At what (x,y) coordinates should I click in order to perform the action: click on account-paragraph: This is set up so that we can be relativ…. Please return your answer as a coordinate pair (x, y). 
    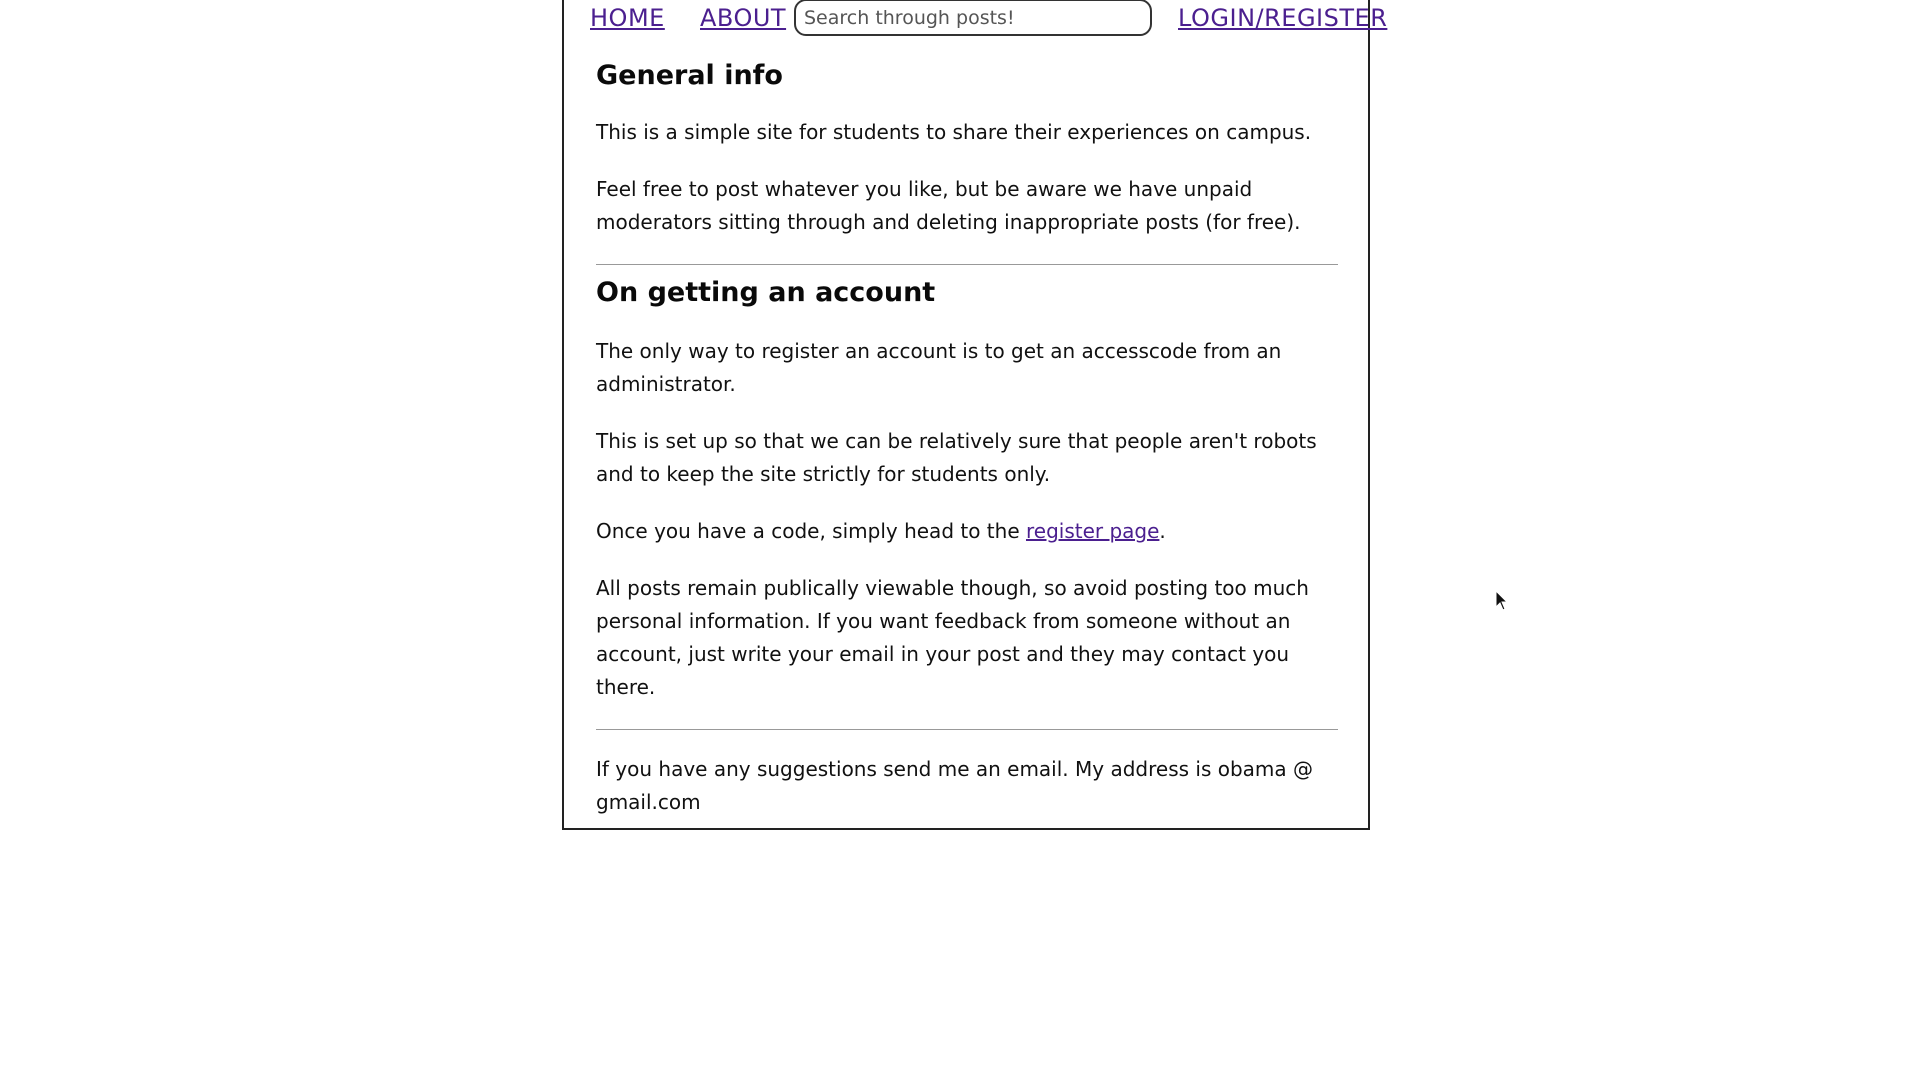
    Looking at the image, I should click on (956, 457).